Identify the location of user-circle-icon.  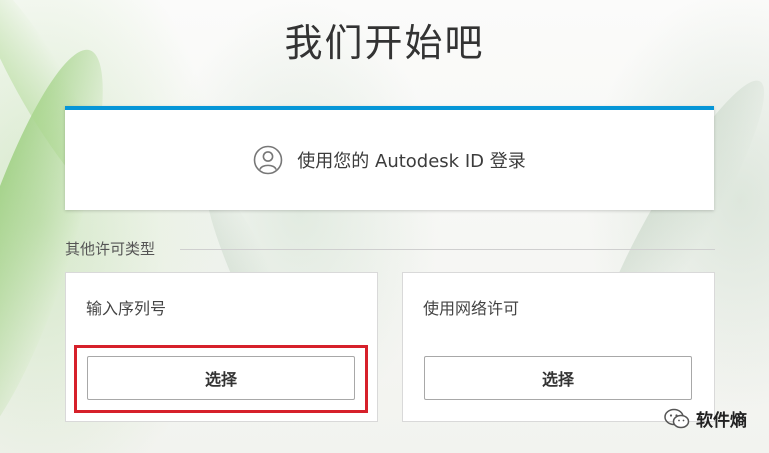
(268, 160).